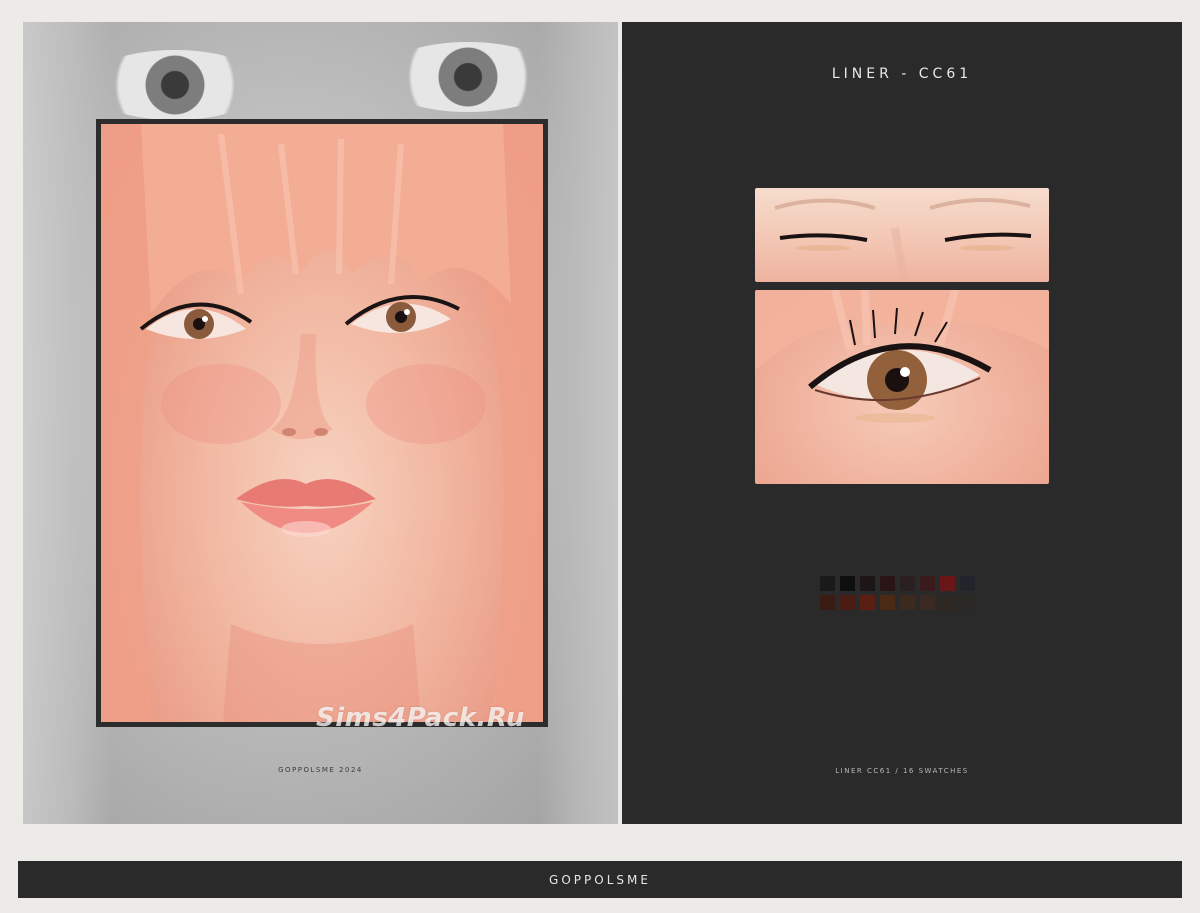  What do you see at coordinates (902, 593) in the screenshot?
I see `color-swatches` at bounding box center [902, 593].